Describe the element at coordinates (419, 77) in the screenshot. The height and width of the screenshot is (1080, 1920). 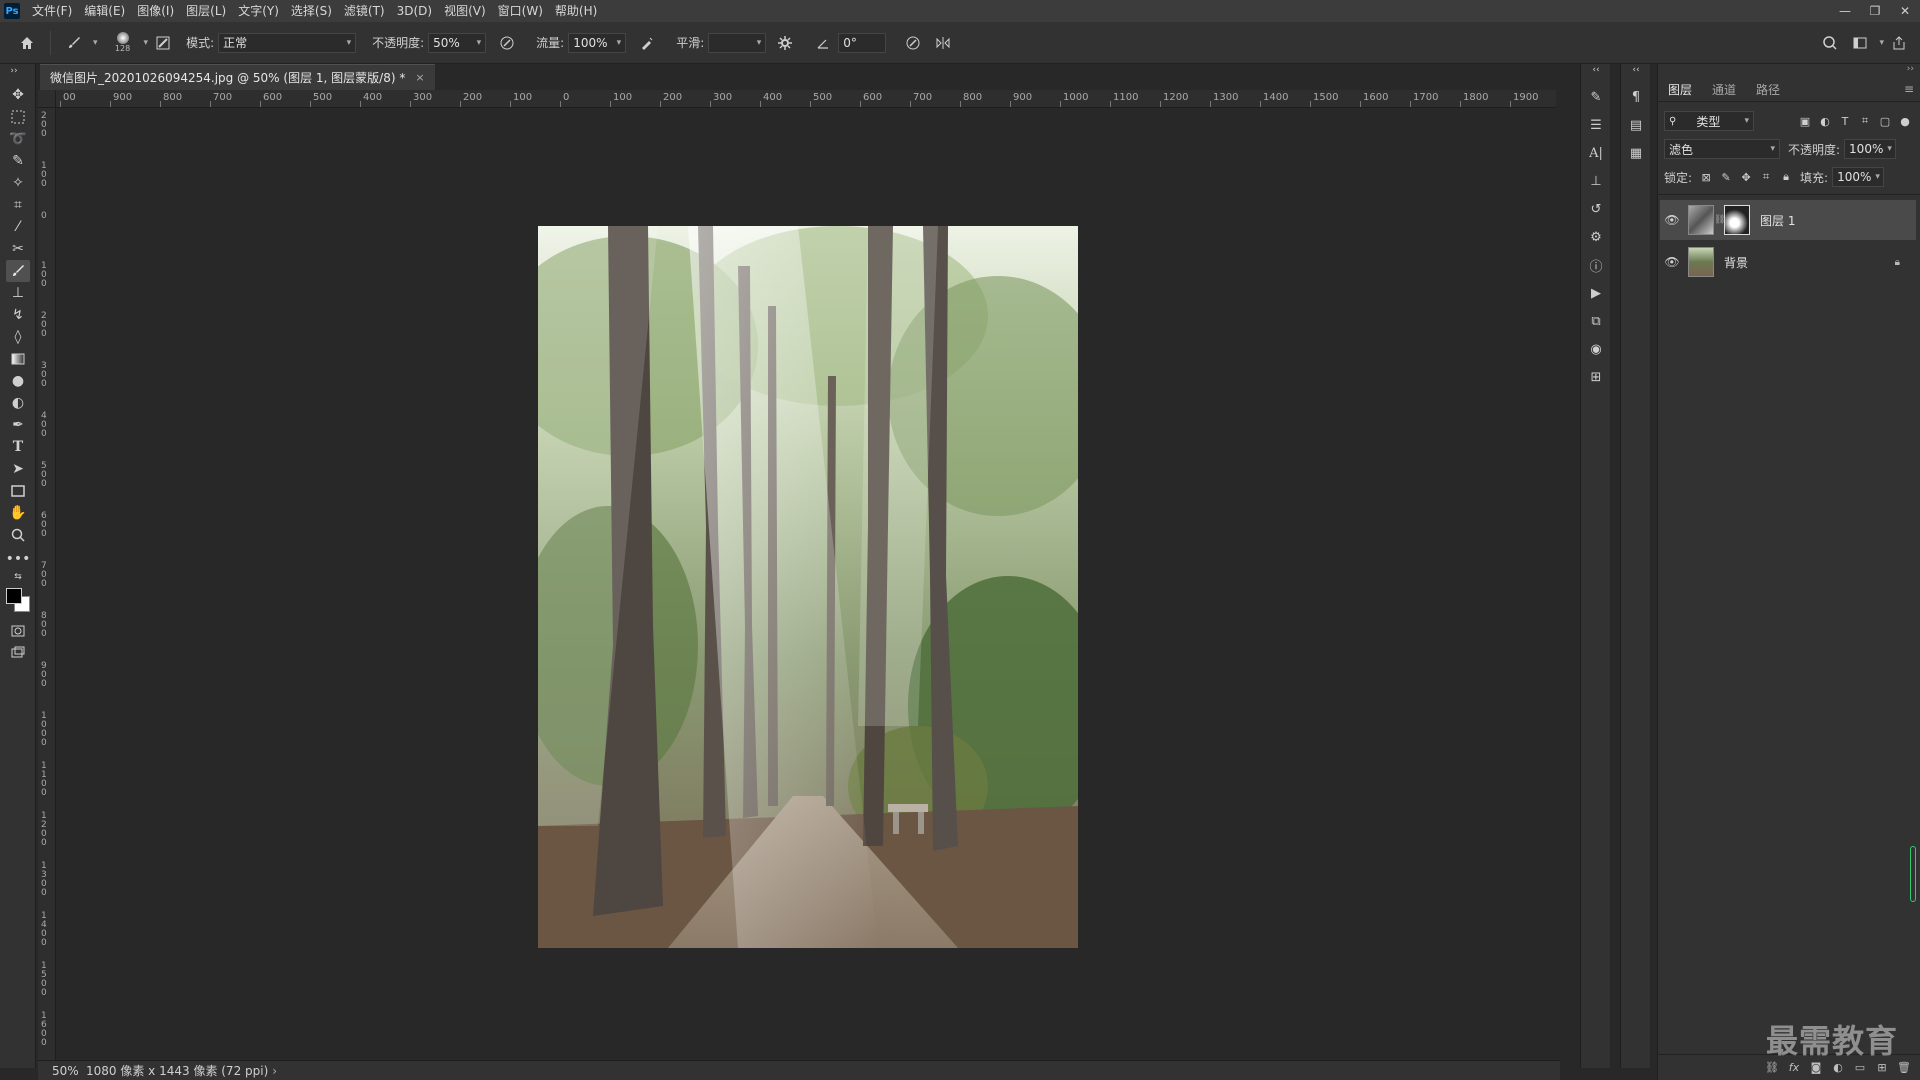
I see `close-tab-icon: ×` at that location.